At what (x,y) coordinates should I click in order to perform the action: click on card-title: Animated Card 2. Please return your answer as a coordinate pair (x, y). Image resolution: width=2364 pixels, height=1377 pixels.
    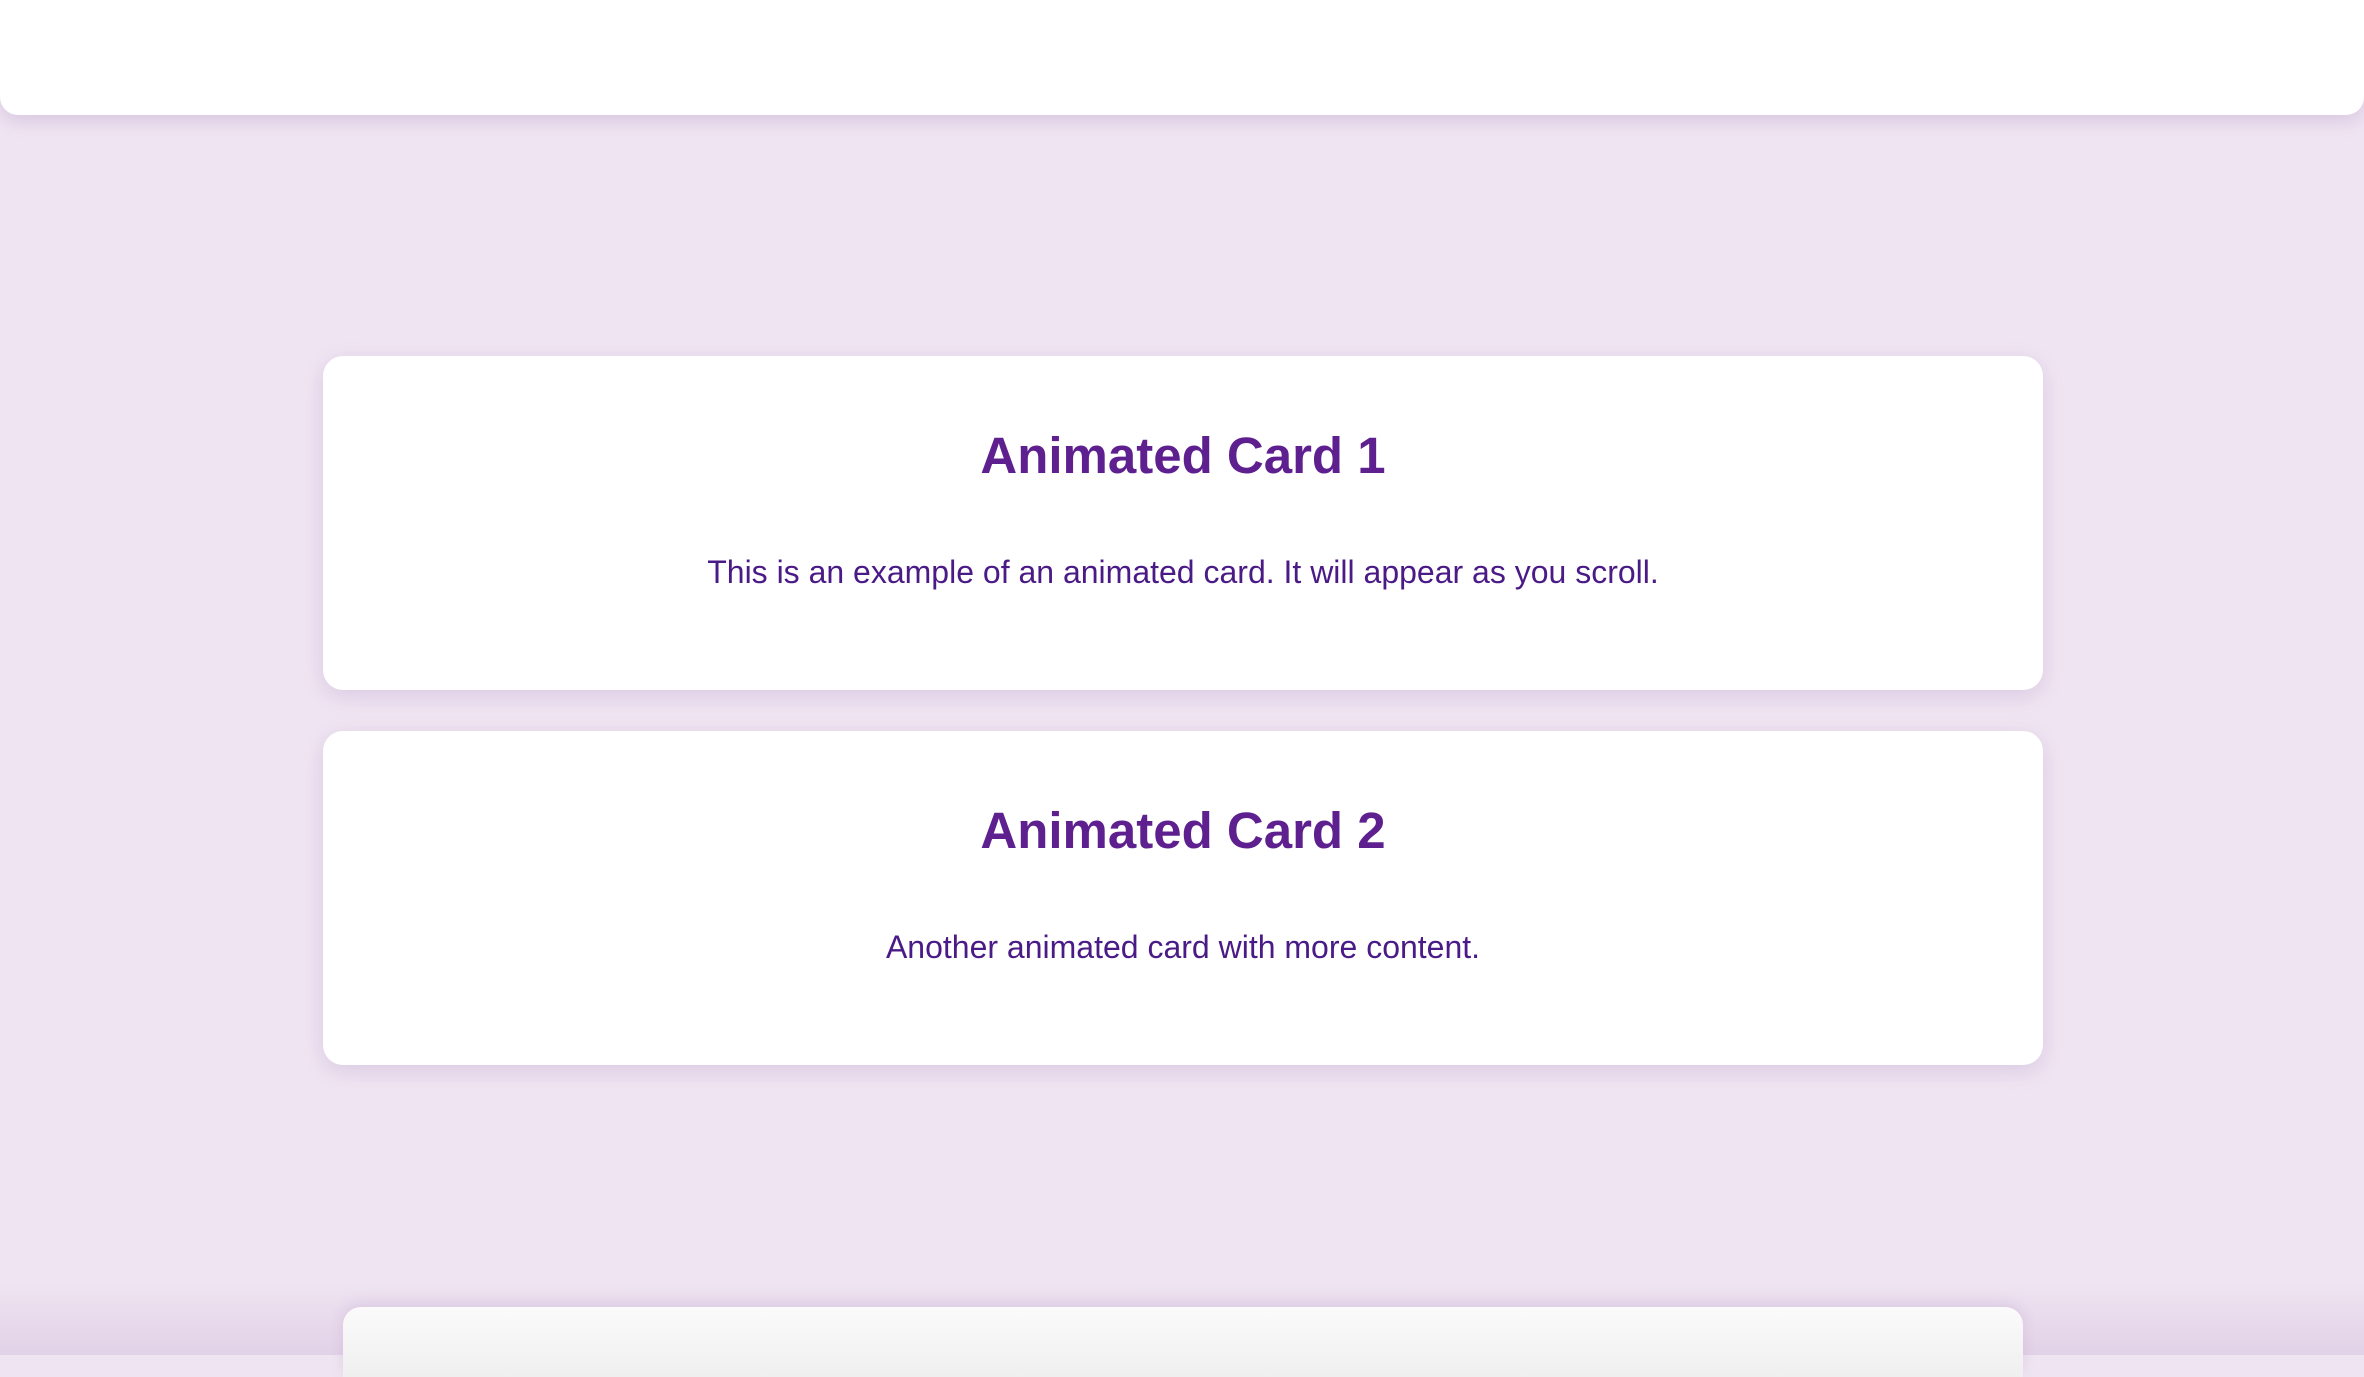
    Looking at the image, I should click on (1183, 830).